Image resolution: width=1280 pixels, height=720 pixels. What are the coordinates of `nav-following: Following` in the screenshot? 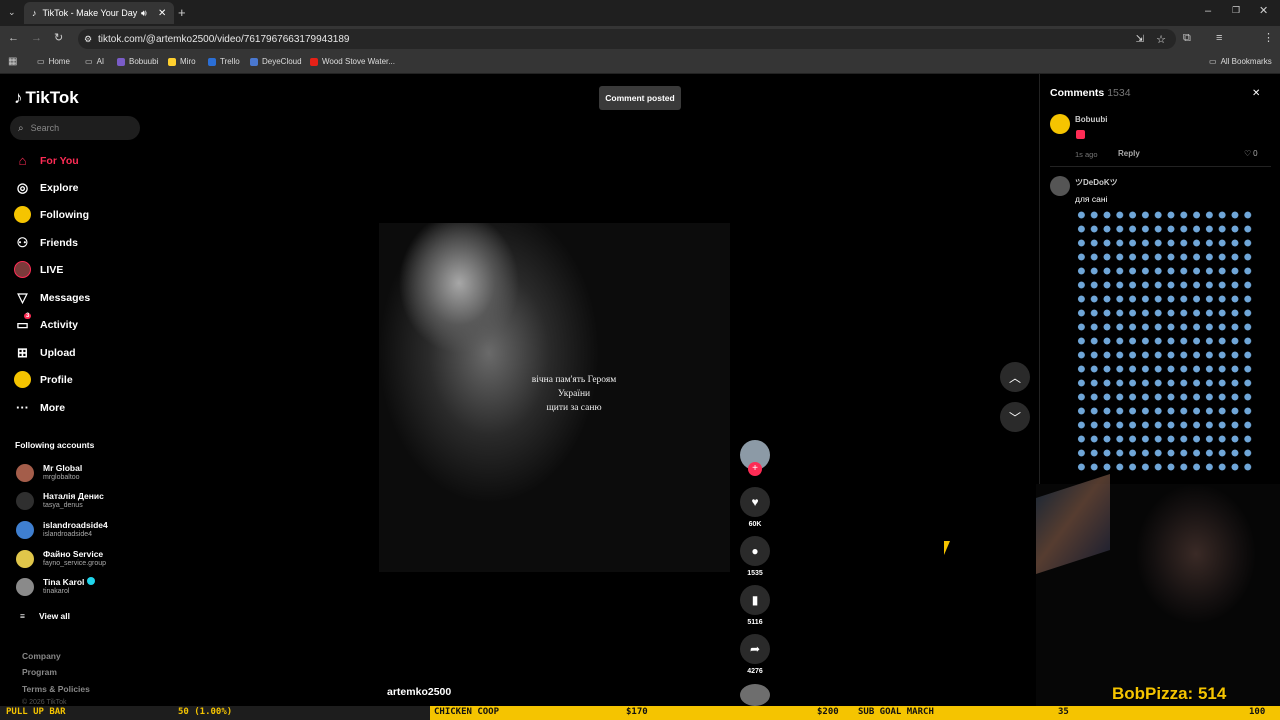 It's located at (51, 214).